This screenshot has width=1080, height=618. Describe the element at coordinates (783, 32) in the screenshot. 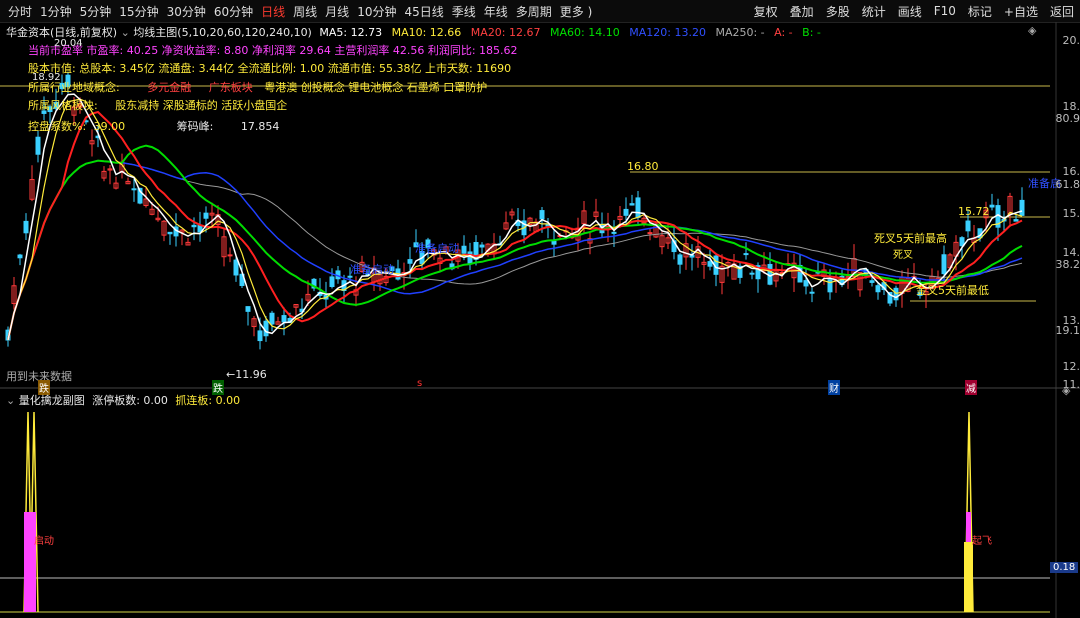

I see `a-value: A: -` at that location.